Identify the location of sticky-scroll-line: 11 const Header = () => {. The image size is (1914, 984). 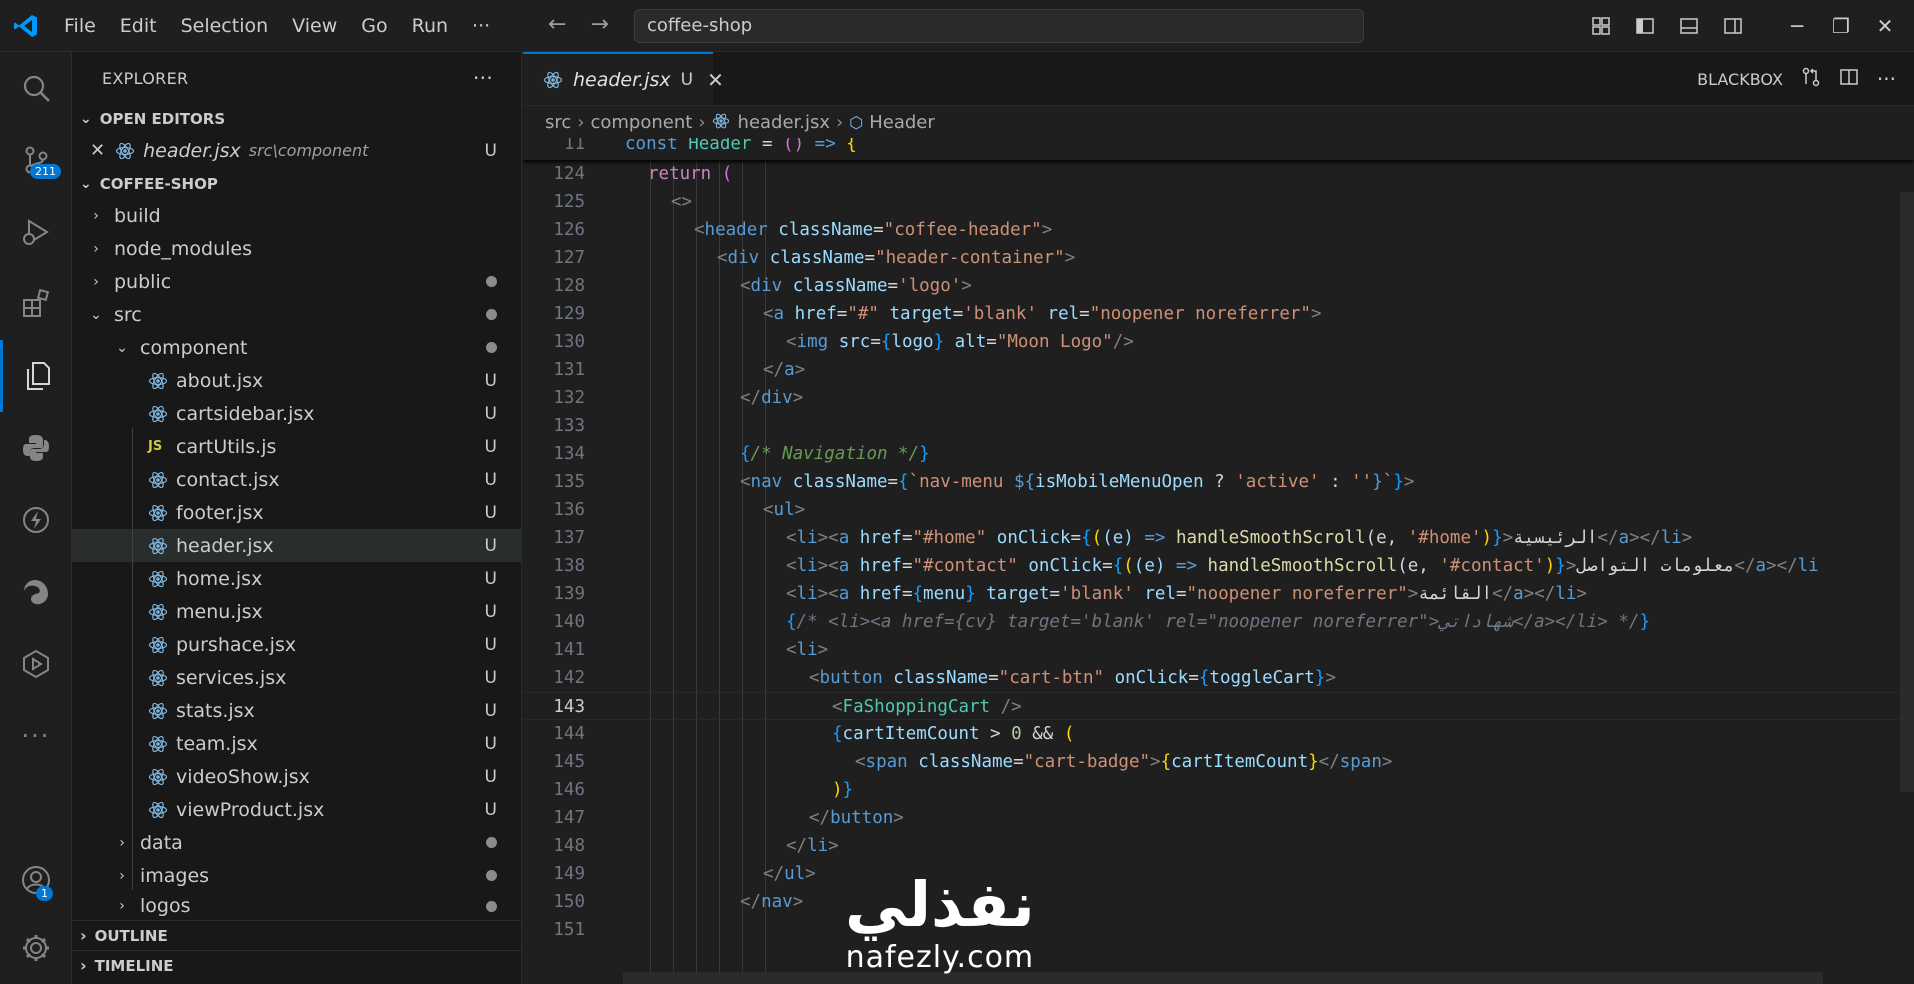
(1218, 149).